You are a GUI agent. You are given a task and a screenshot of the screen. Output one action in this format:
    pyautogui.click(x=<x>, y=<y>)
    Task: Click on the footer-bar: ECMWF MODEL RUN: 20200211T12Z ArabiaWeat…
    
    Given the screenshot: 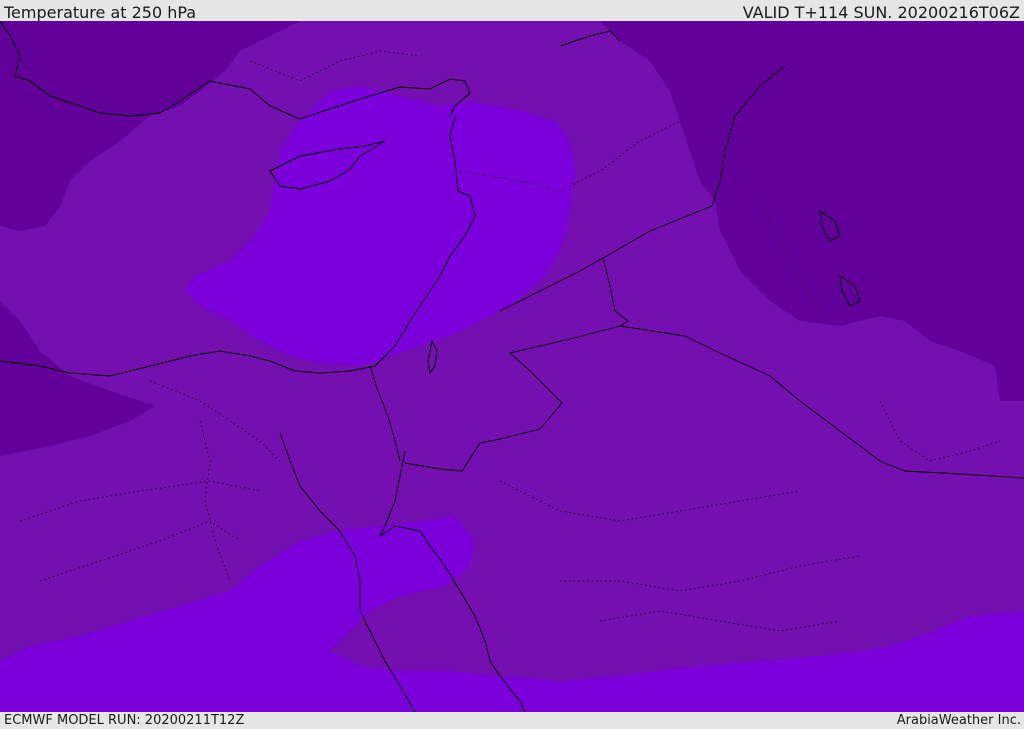 What is the action you would take?
    pyautogui.click(x=512, y=720)
    